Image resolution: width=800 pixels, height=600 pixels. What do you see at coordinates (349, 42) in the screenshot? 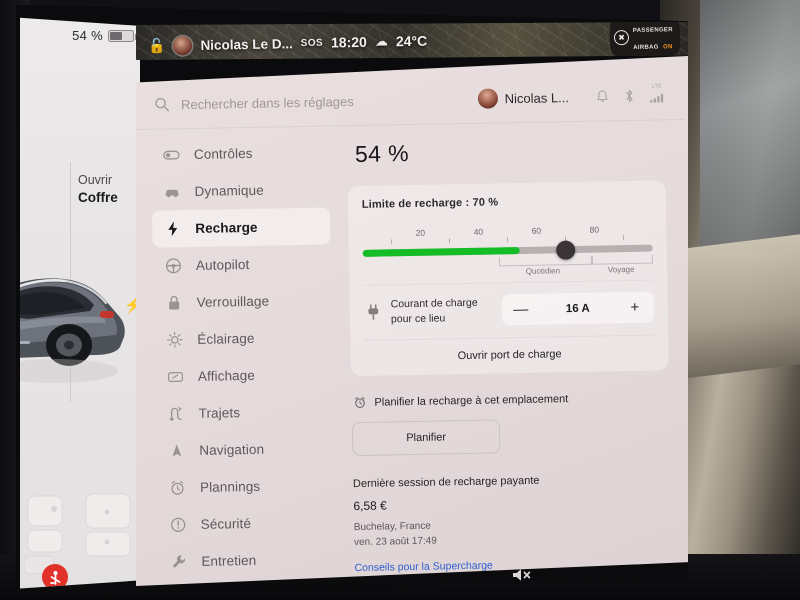
I see `clock-label: 18:20` at bounding box center [349, 42].